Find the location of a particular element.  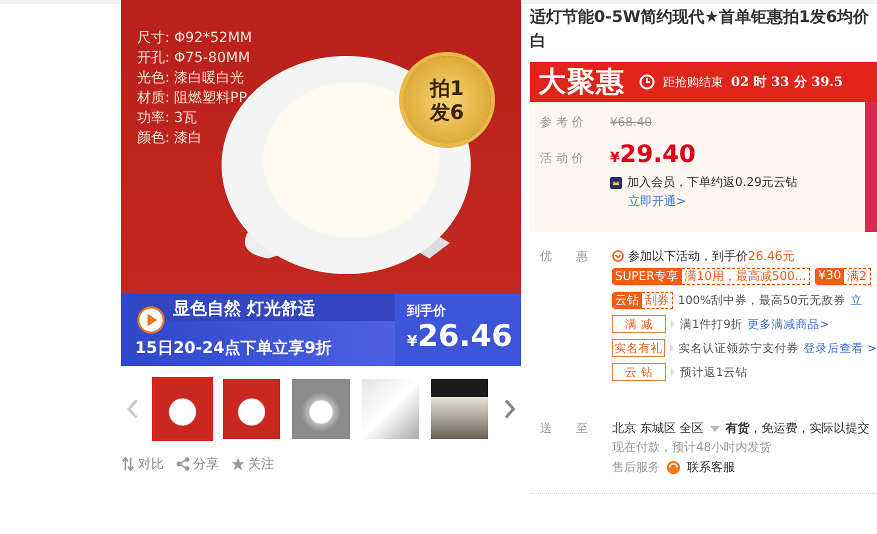

discount-icon is located at coordinates (618, 256).